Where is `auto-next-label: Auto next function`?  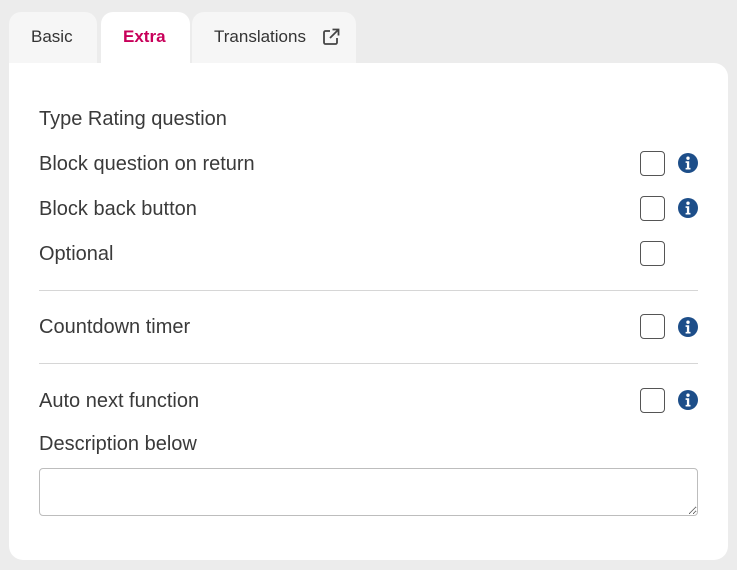 auto-next-label: Auto next function is located at coordinates (119, 401).